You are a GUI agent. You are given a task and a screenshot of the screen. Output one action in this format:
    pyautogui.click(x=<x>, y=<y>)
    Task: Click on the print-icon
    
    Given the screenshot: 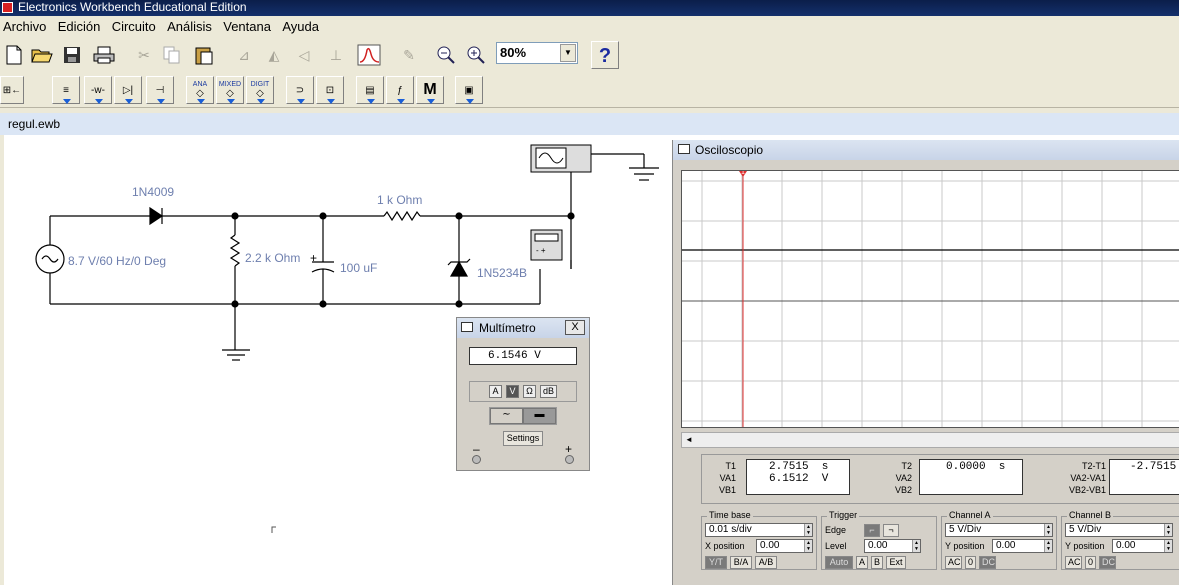 What is the action you would take?
    pyautogui.click(x=104, y=55)
    